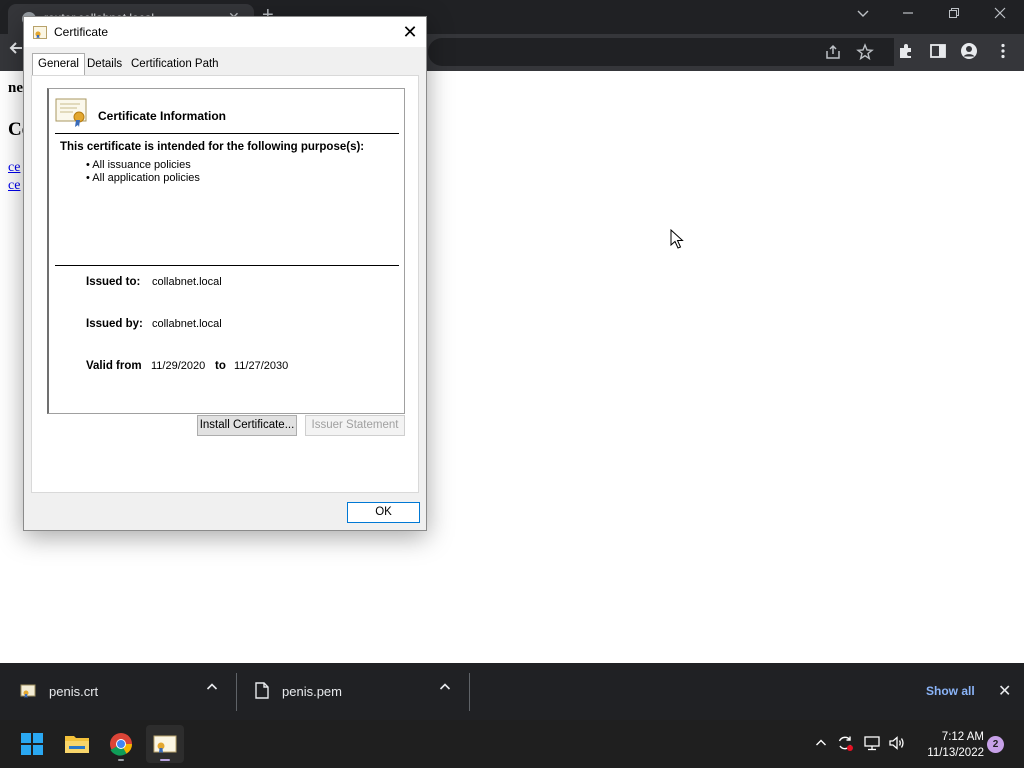 This screenshot has height=768, width=1024. What do you see at coordinates (178, 366) in the screenshot?
I see `valid-from-value: 11/29/2020` at bounding box center [178, 366].